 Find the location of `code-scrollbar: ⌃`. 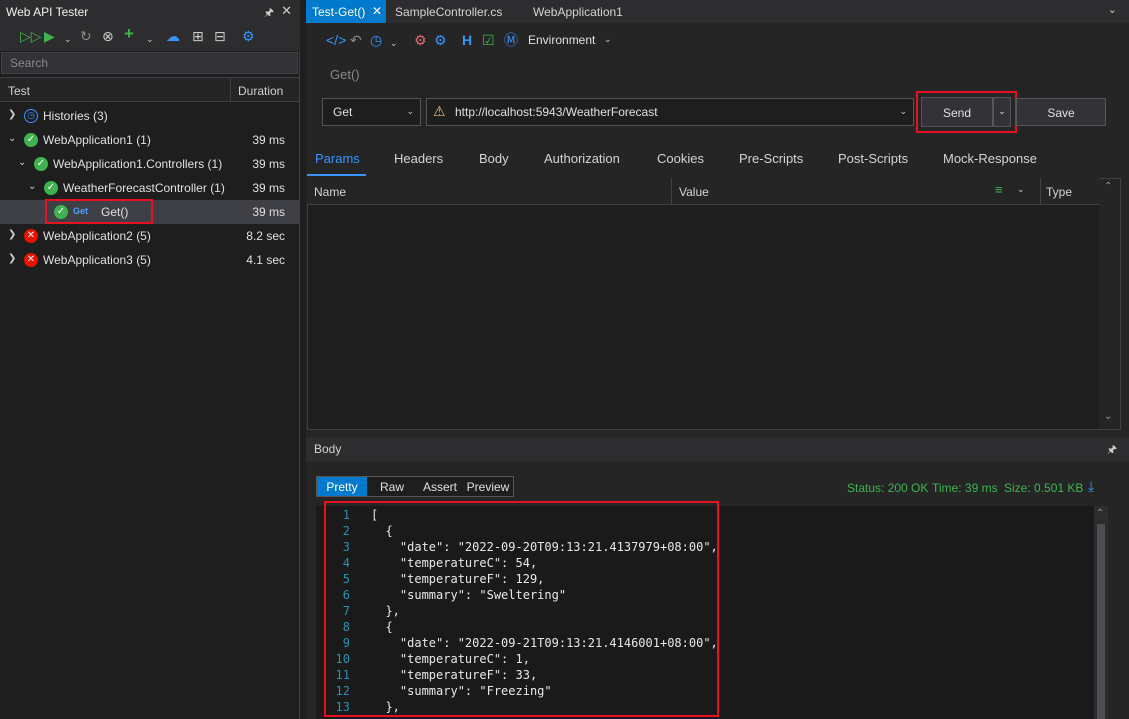

code-scrollbar: ⌃ is located at coordinates (1101, 612).